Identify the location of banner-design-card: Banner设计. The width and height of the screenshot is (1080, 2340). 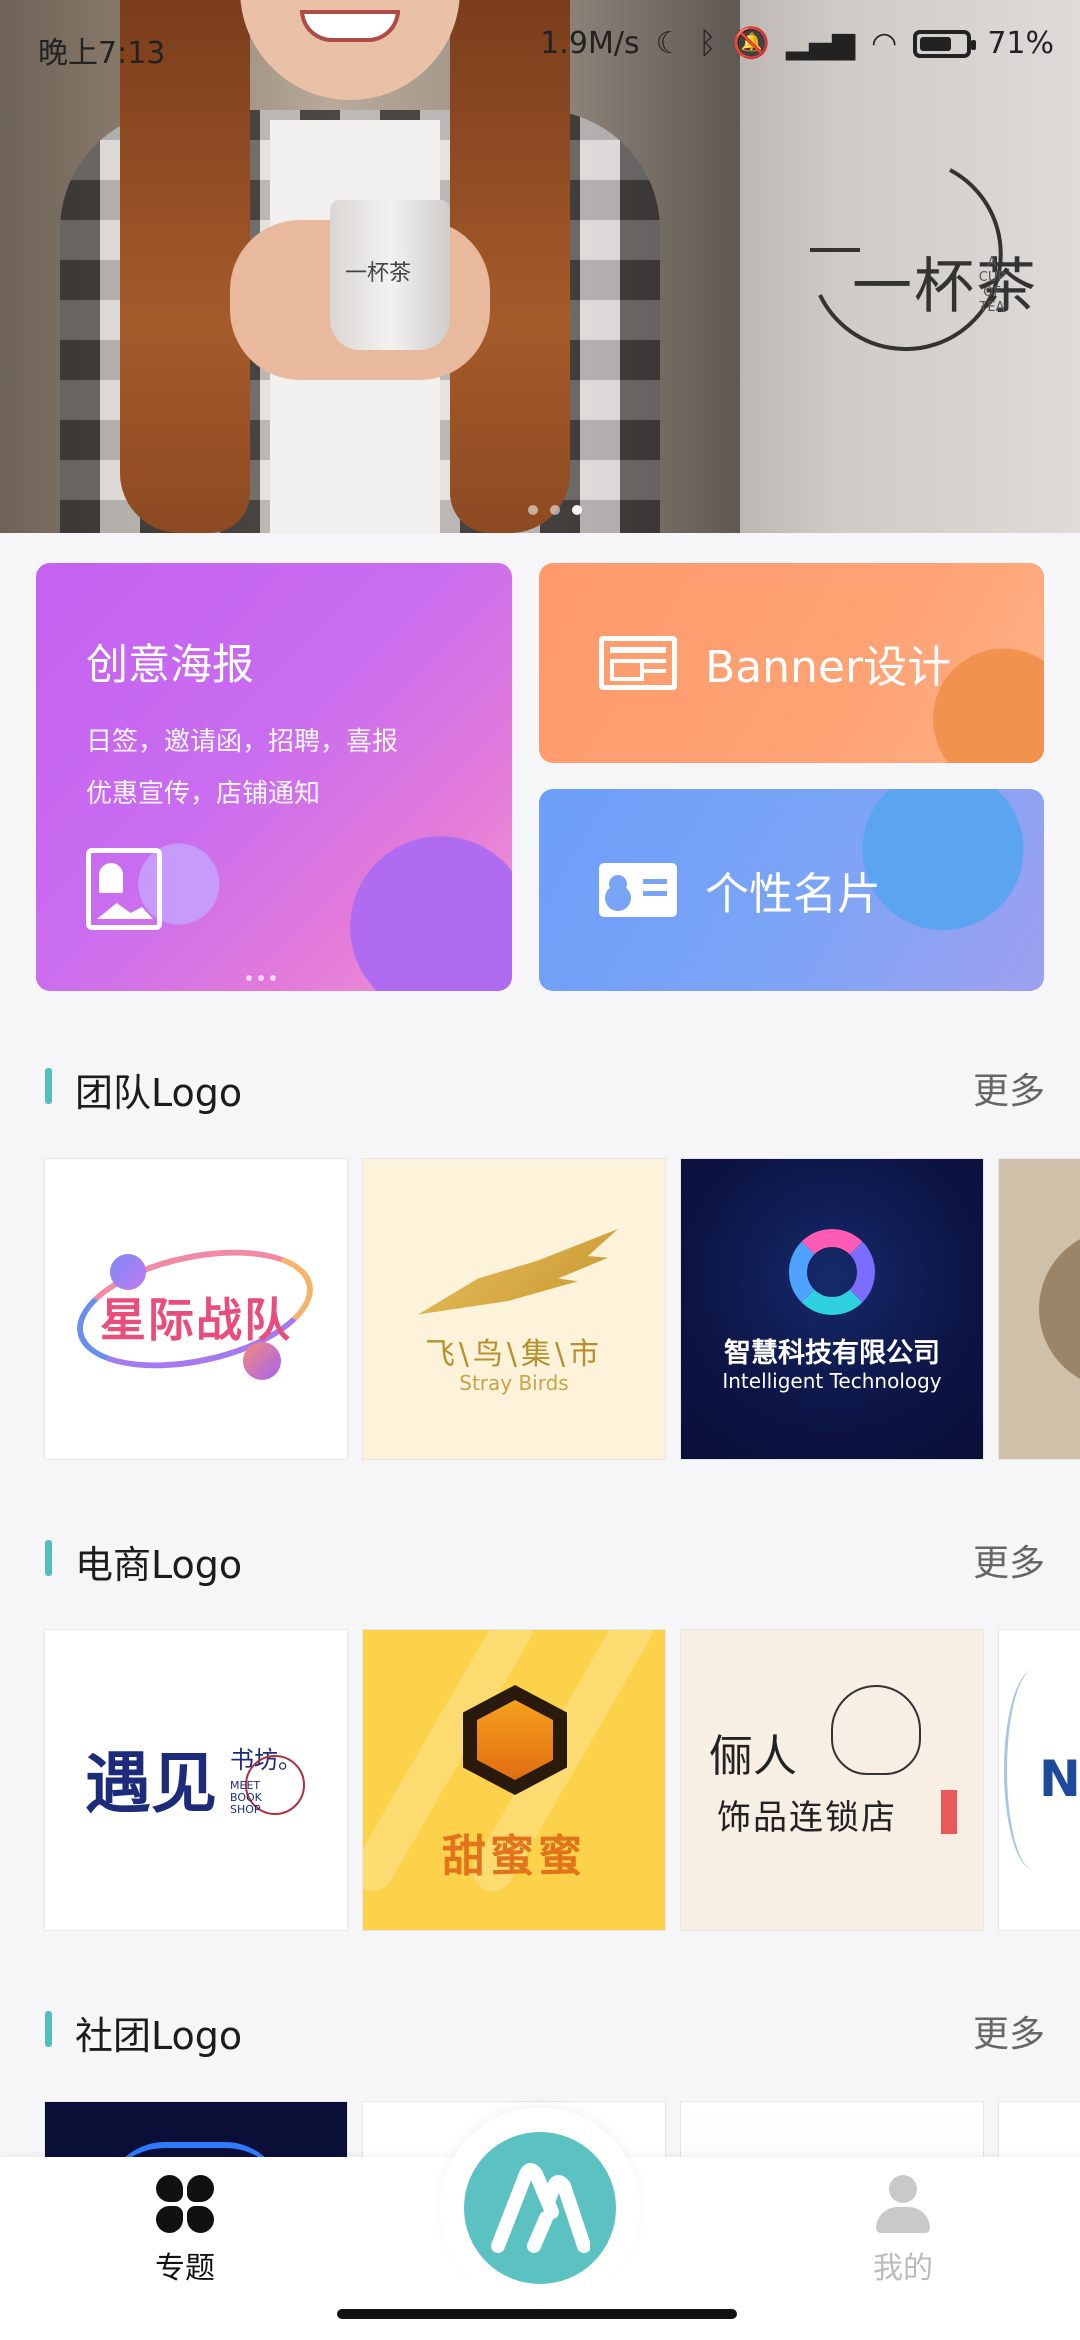
(791, 663).